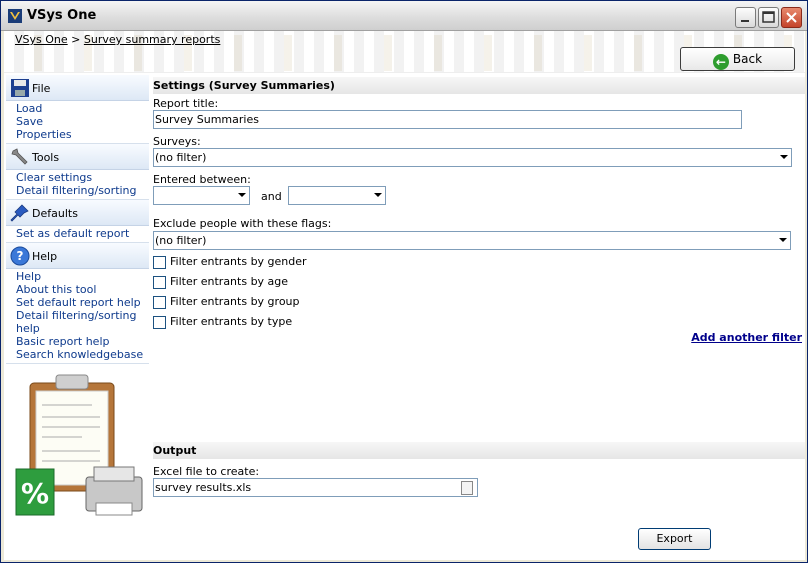  What do you see at coordinates (201, 195) in the screenshot?
I see `date-from-select` at bounding box center [201, 195].